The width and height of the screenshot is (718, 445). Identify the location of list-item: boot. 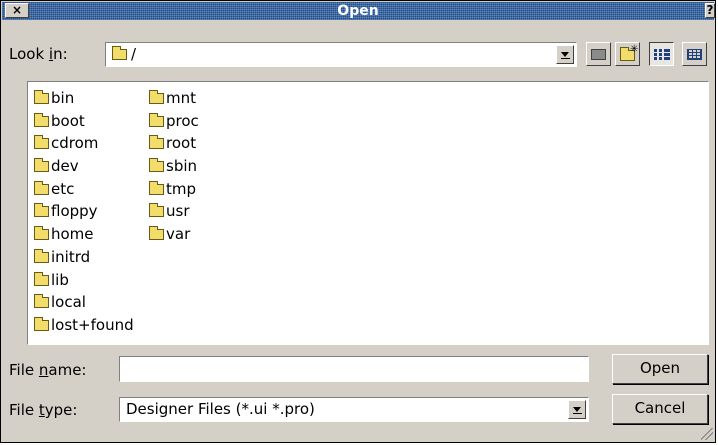
(84, 121).